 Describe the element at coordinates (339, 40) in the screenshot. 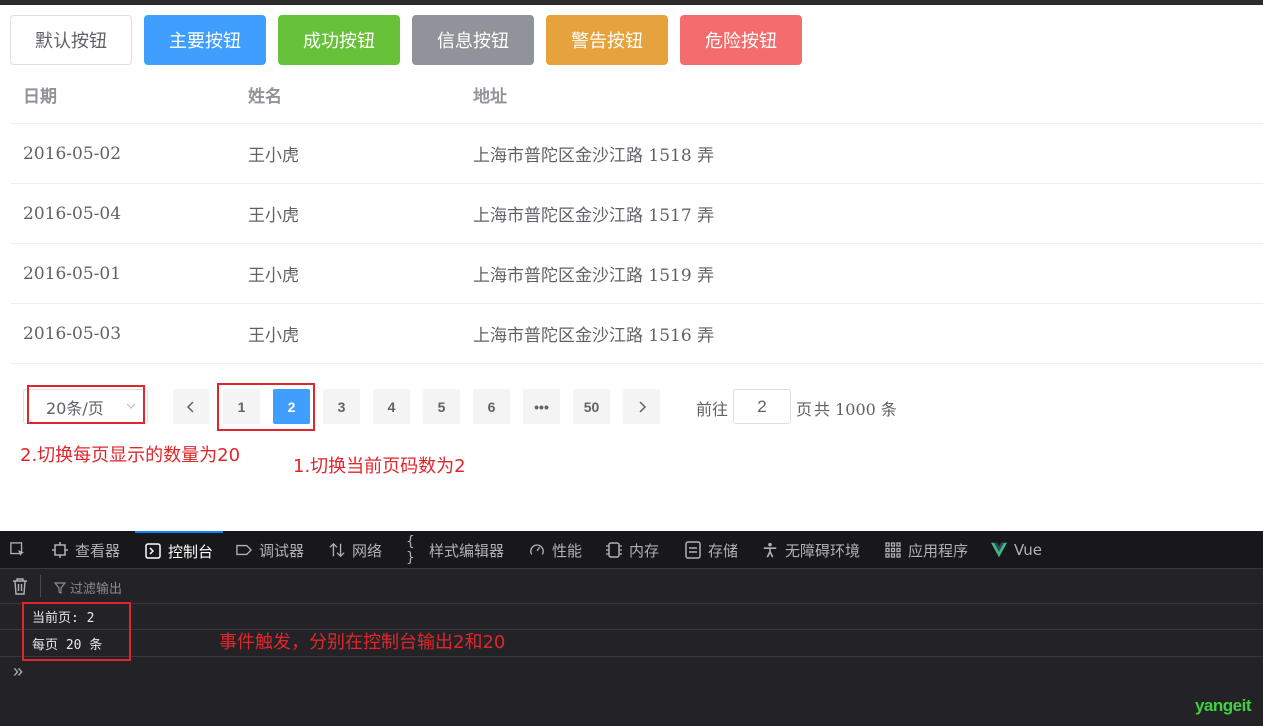

I see `success-button: 成功按钮` at that location.